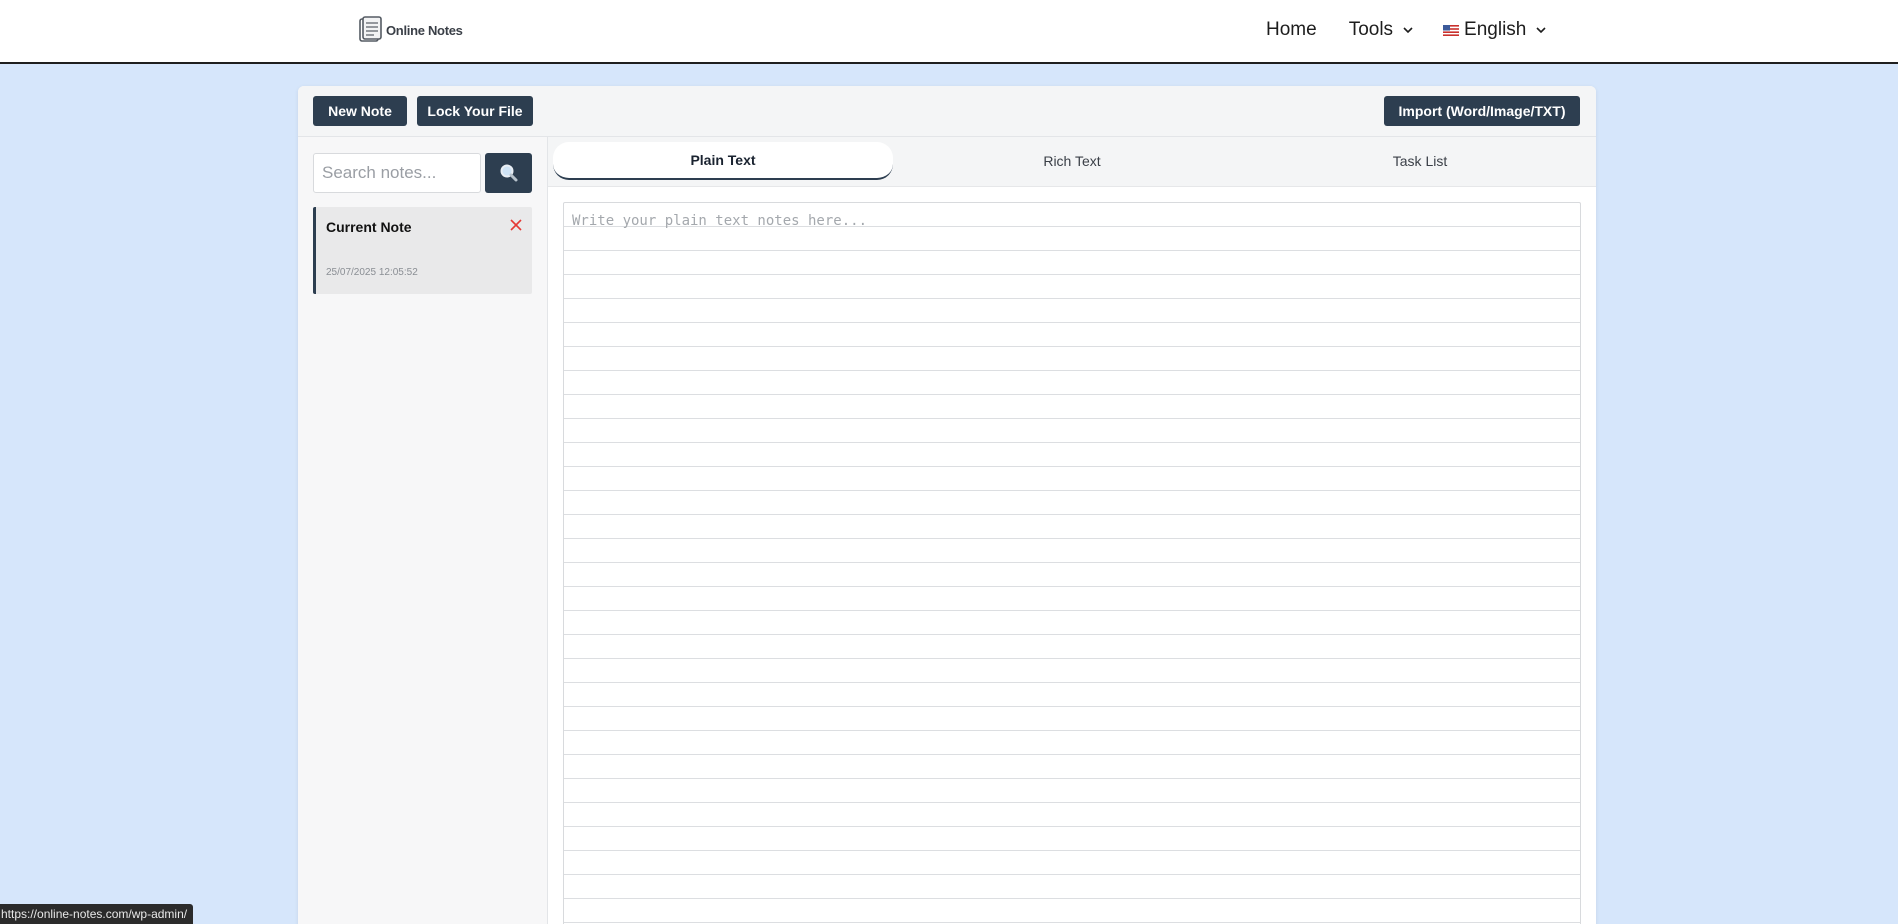 The height and width of the screenshot is (924, 1898). Describe the element at coordinates (723, 161) in the screenshot. I see `tab-plain-text: Plain Text` at that location.